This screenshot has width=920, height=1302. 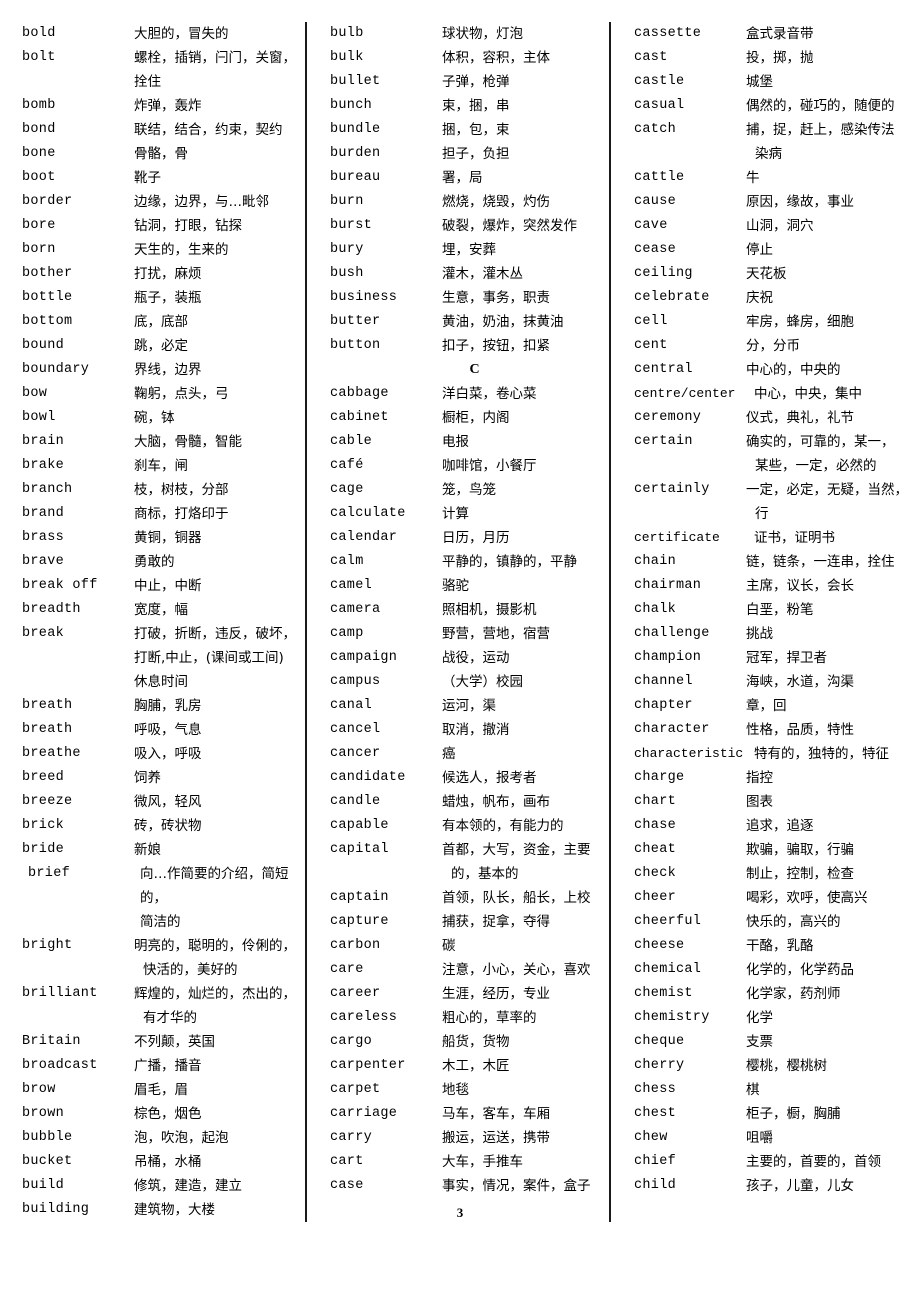 What do you see at coordinates (163, 274) in the screenshot?
I see `glossary-entry: bother 打扰，麻烦` at bounding box center [163, 274].